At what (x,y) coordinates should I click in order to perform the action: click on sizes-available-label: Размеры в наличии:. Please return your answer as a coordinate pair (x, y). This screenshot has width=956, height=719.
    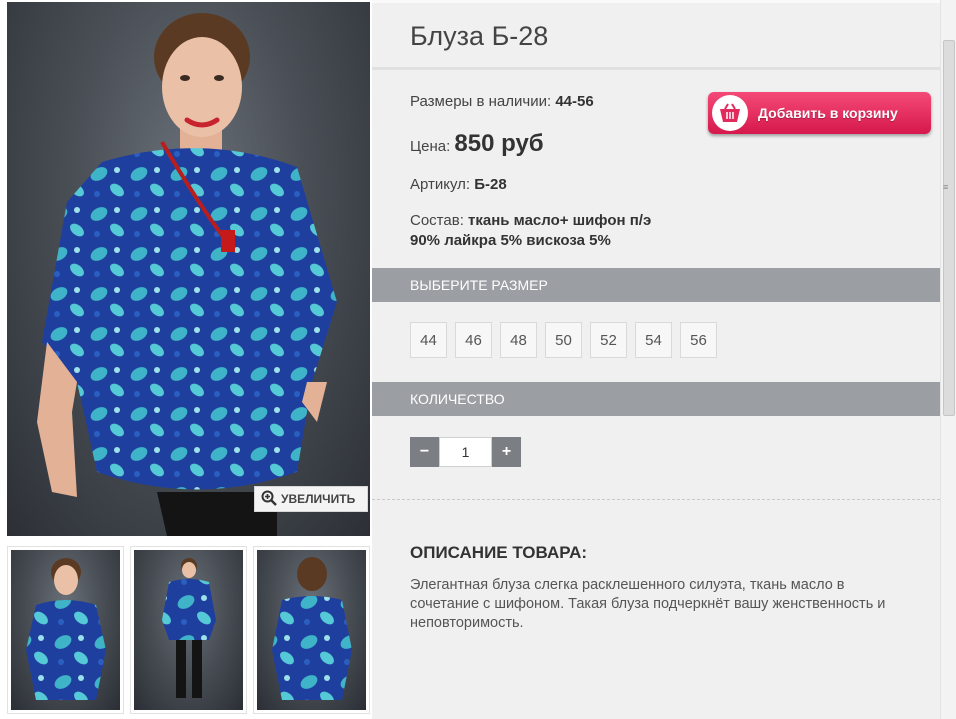
    Looking at the image, I should click on (481, 101).